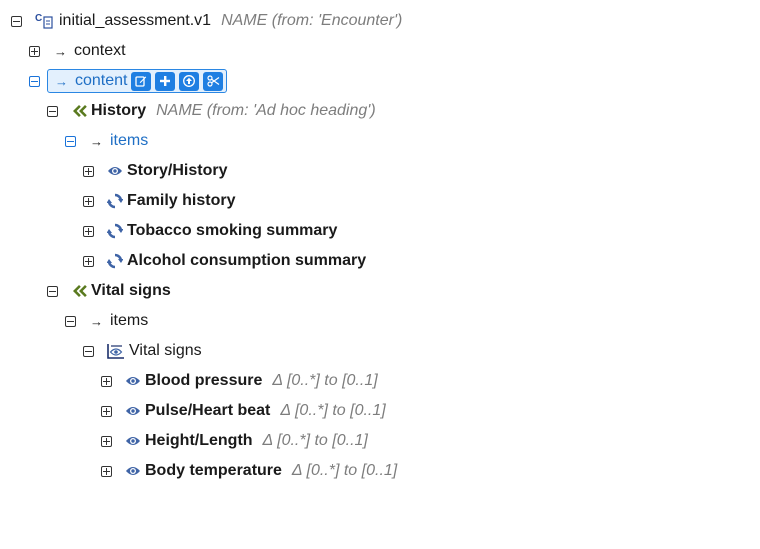 The height and width of the screenshot is (549, 760). I want to click on tree-node-content: → content, so click(128, 81).